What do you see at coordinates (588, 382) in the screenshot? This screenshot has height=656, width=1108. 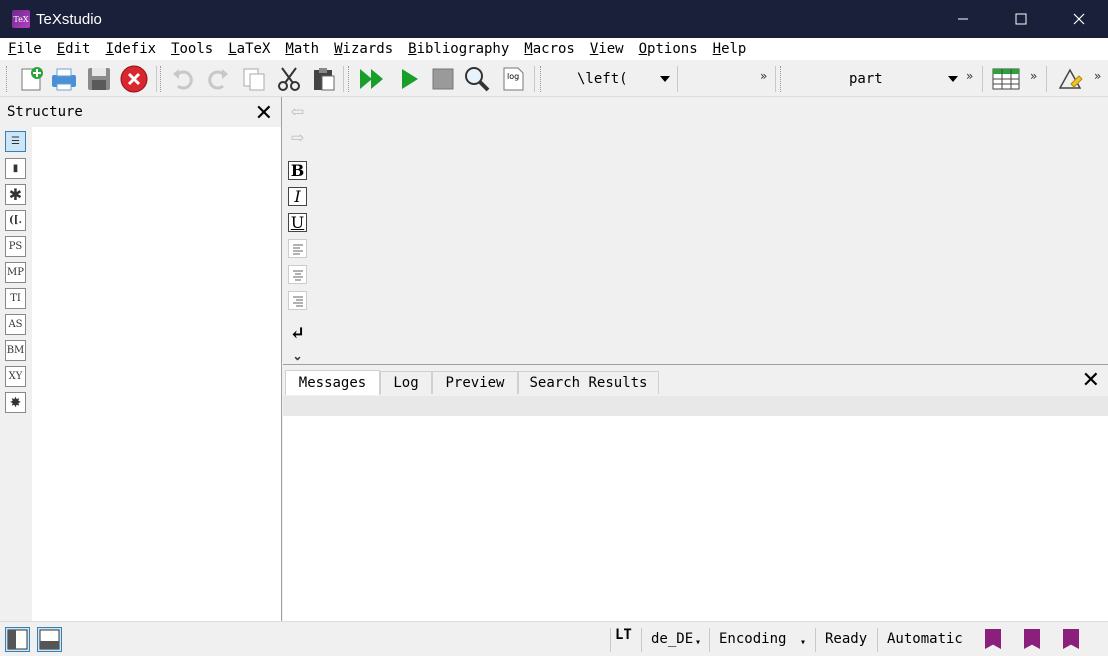 I see `tab-search-results: Search Results` at bounding box center [588, 382].